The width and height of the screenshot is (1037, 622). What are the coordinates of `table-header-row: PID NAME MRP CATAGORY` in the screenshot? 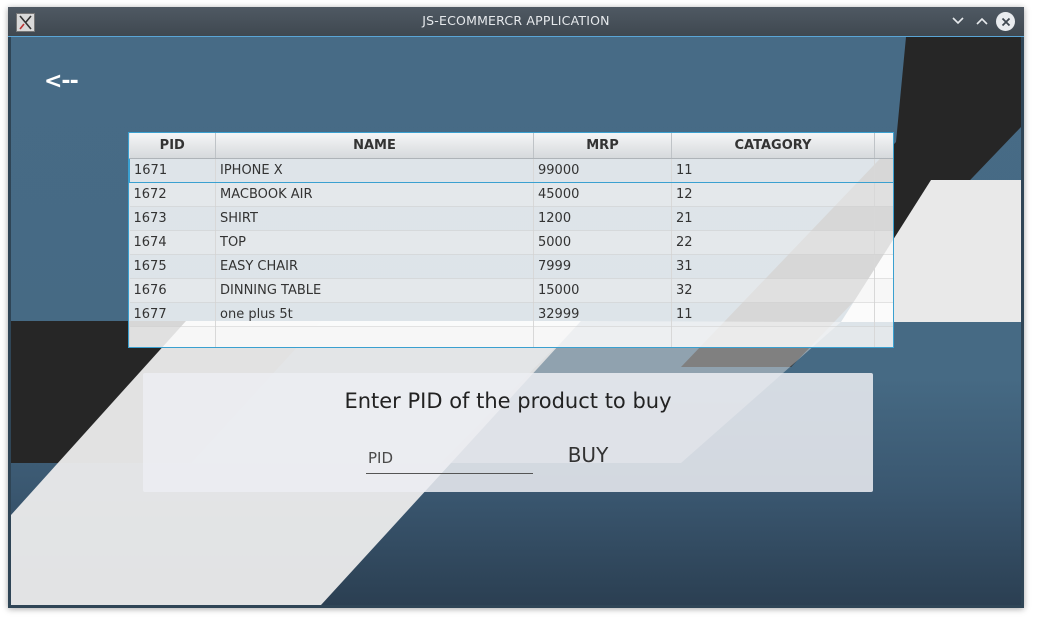 It's located at (511, 146).